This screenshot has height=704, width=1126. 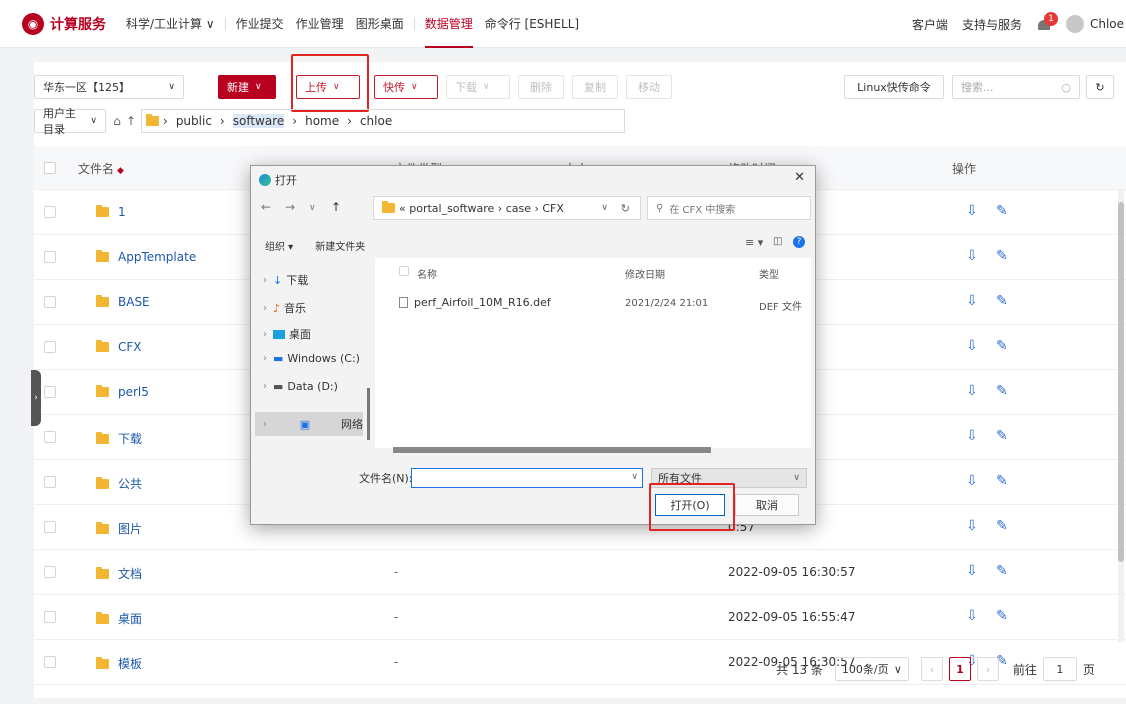 I want to click on tree-item-desktop: › 桌面, so click(x=287, y=334).